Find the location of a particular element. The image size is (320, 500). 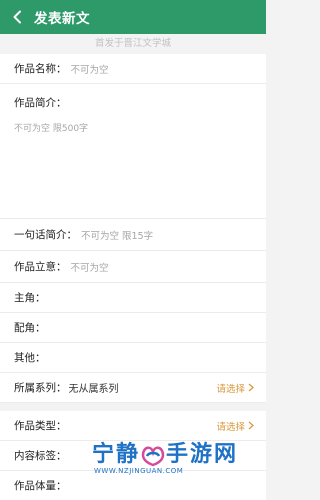

work-type-label: 作品类型： is located at coordinates (40, 426).